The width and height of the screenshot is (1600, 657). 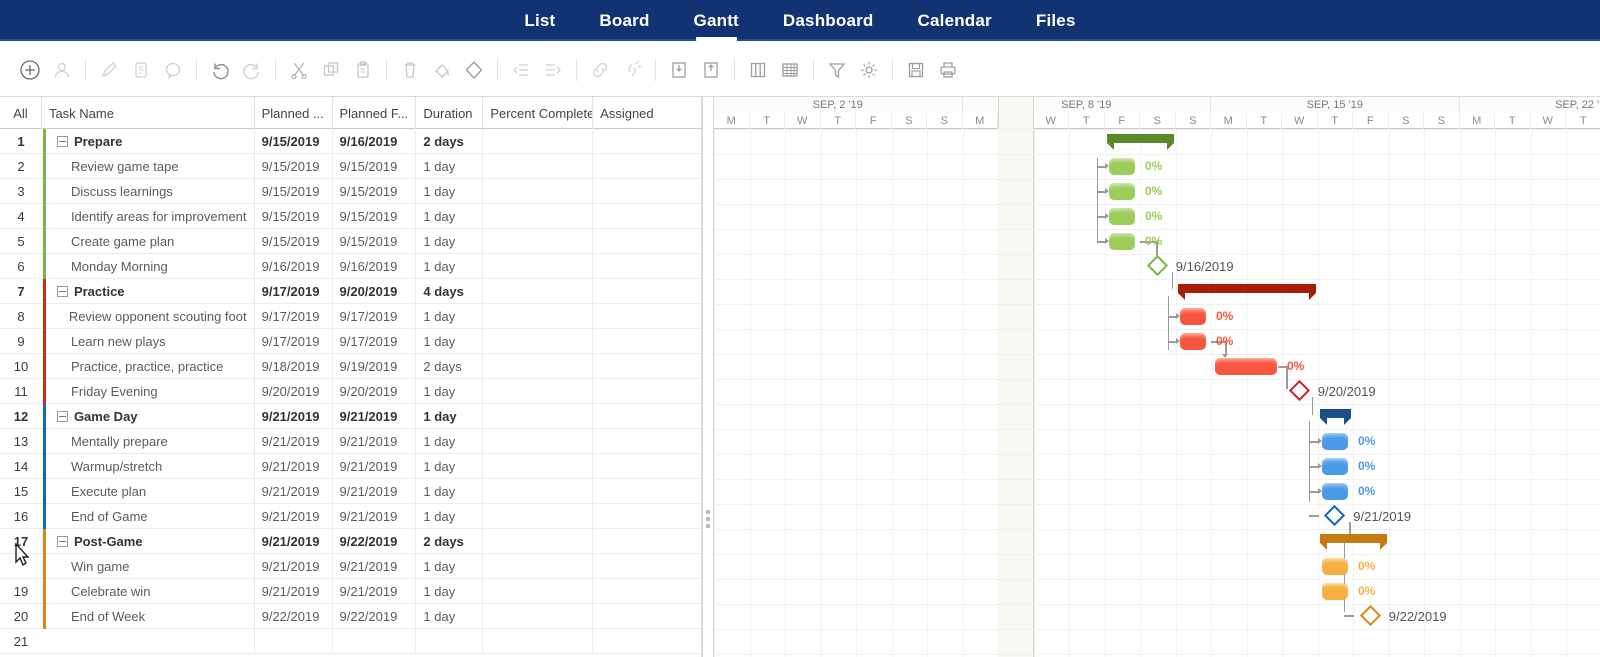 I want to click on dependency-link, so click(x=1100, y=167).